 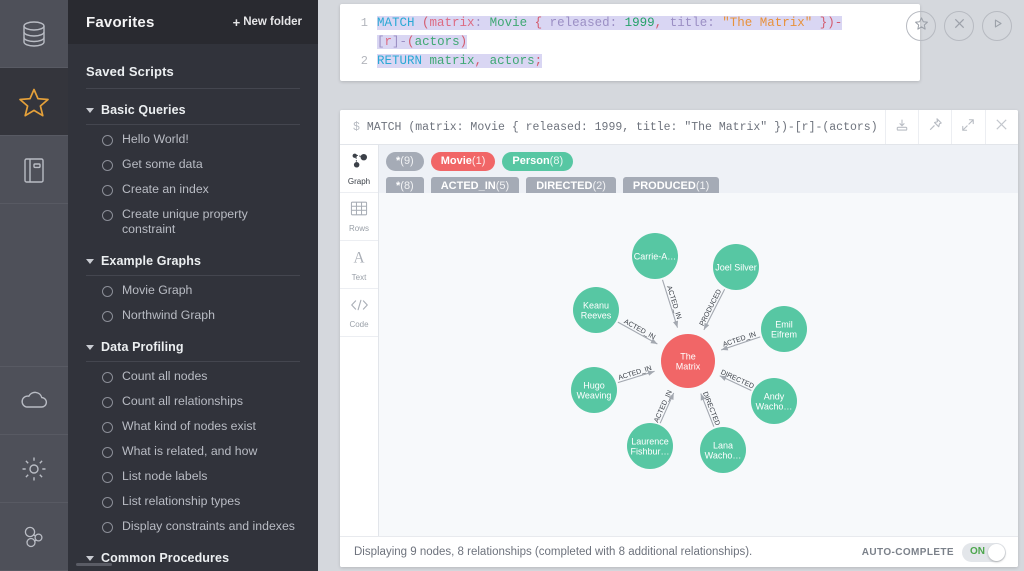 I want to click on favorite-button, so click(x=921, y=26).